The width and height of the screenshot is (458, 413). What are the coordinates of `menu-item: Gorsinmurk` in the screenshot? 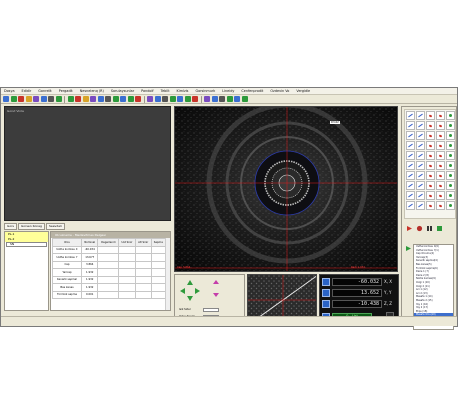 It's located at (205, 91).